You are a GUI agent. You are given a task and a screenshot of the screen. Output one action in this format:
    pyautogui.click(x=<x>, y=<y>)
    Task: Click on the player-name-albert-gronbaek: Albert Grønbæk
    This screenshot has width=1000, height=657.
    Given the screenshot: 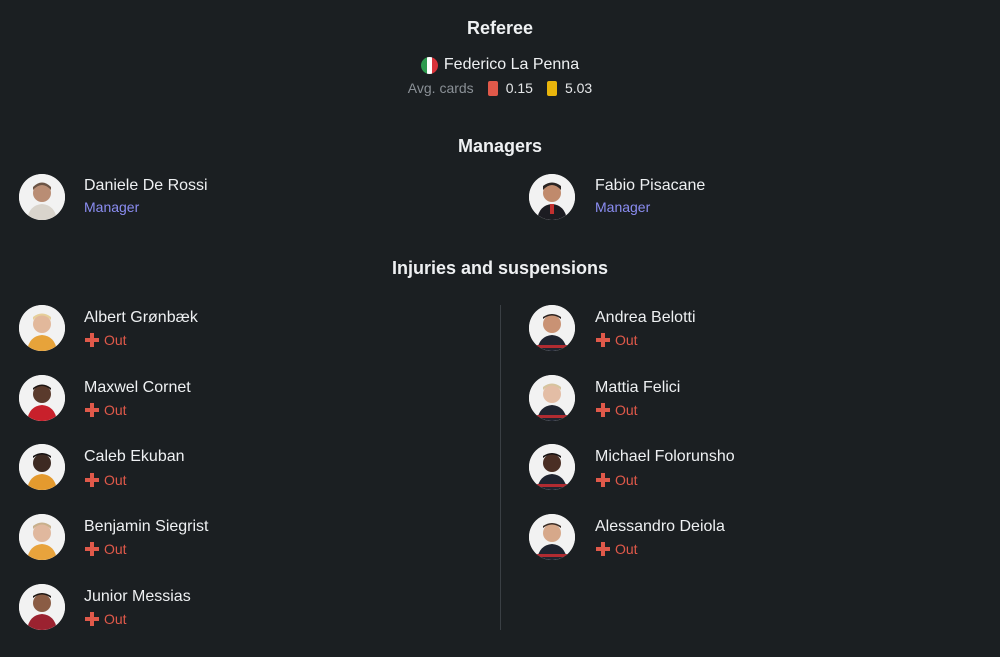 What is the action you would take?
    pyautogui.click(x=141, y=318)
    